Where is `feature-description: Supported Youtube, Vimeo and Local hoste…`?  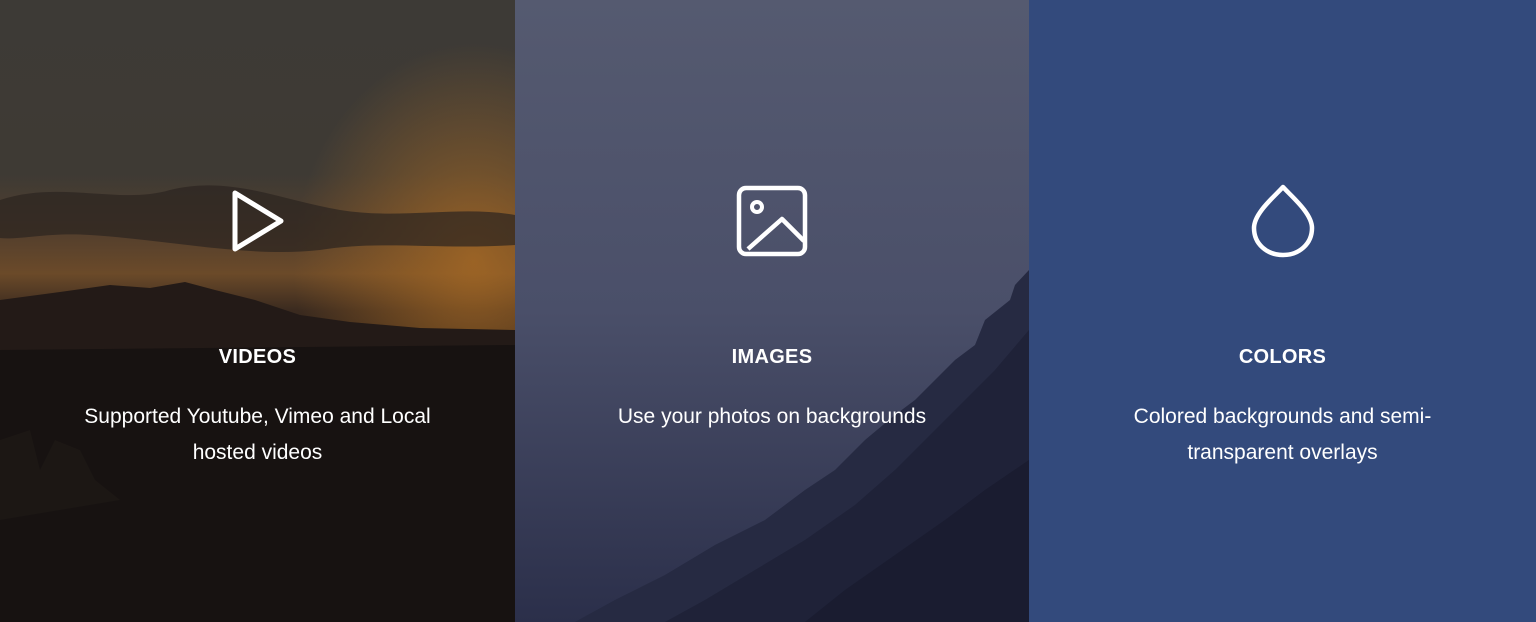
feature-description: Supported Youtube, Vimeo and Local hoste… is located at coordinates (257, 434).